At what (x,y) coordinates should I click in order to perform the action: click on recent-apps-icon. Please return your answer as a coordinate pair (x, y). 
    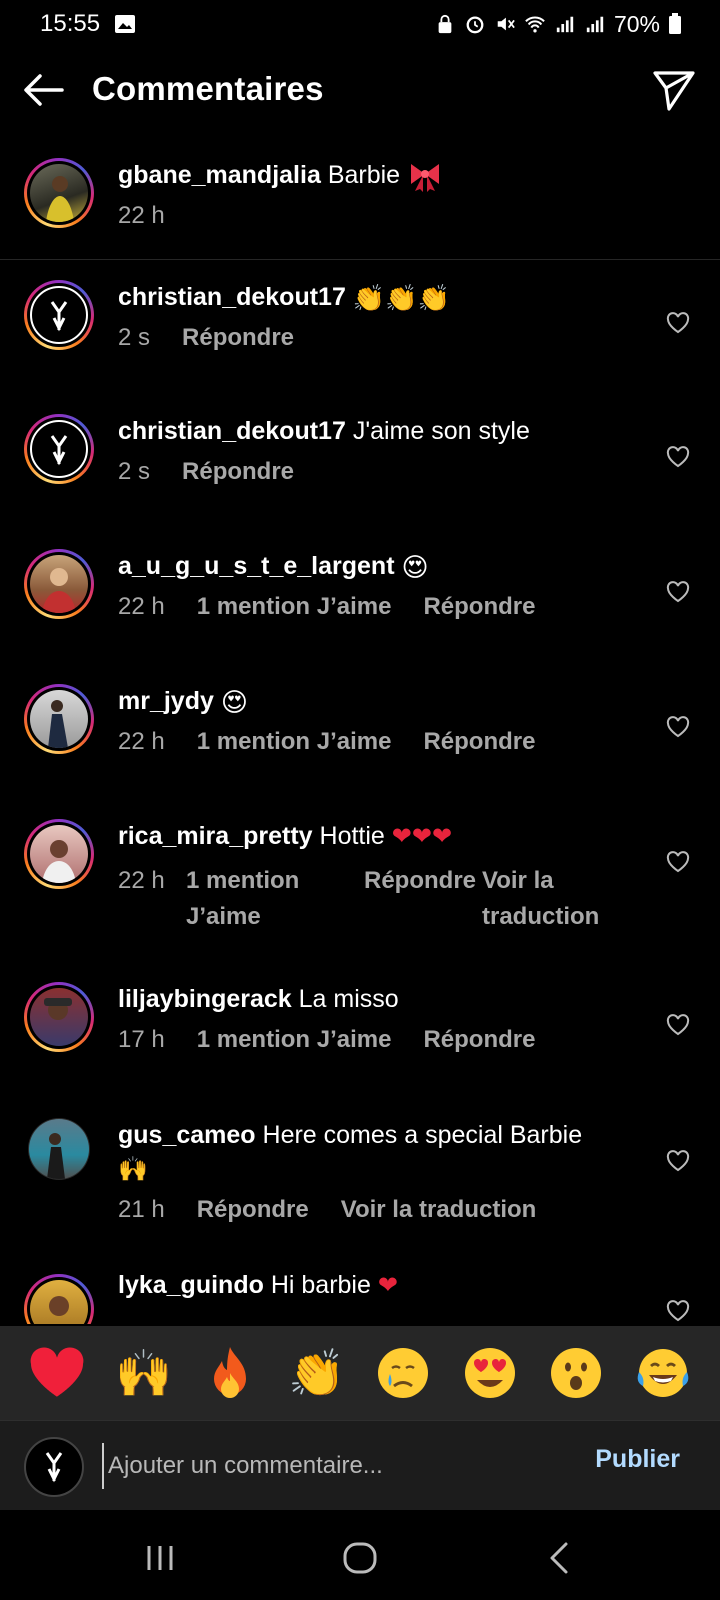
    Looking at the image, I should click on (160, 1558).